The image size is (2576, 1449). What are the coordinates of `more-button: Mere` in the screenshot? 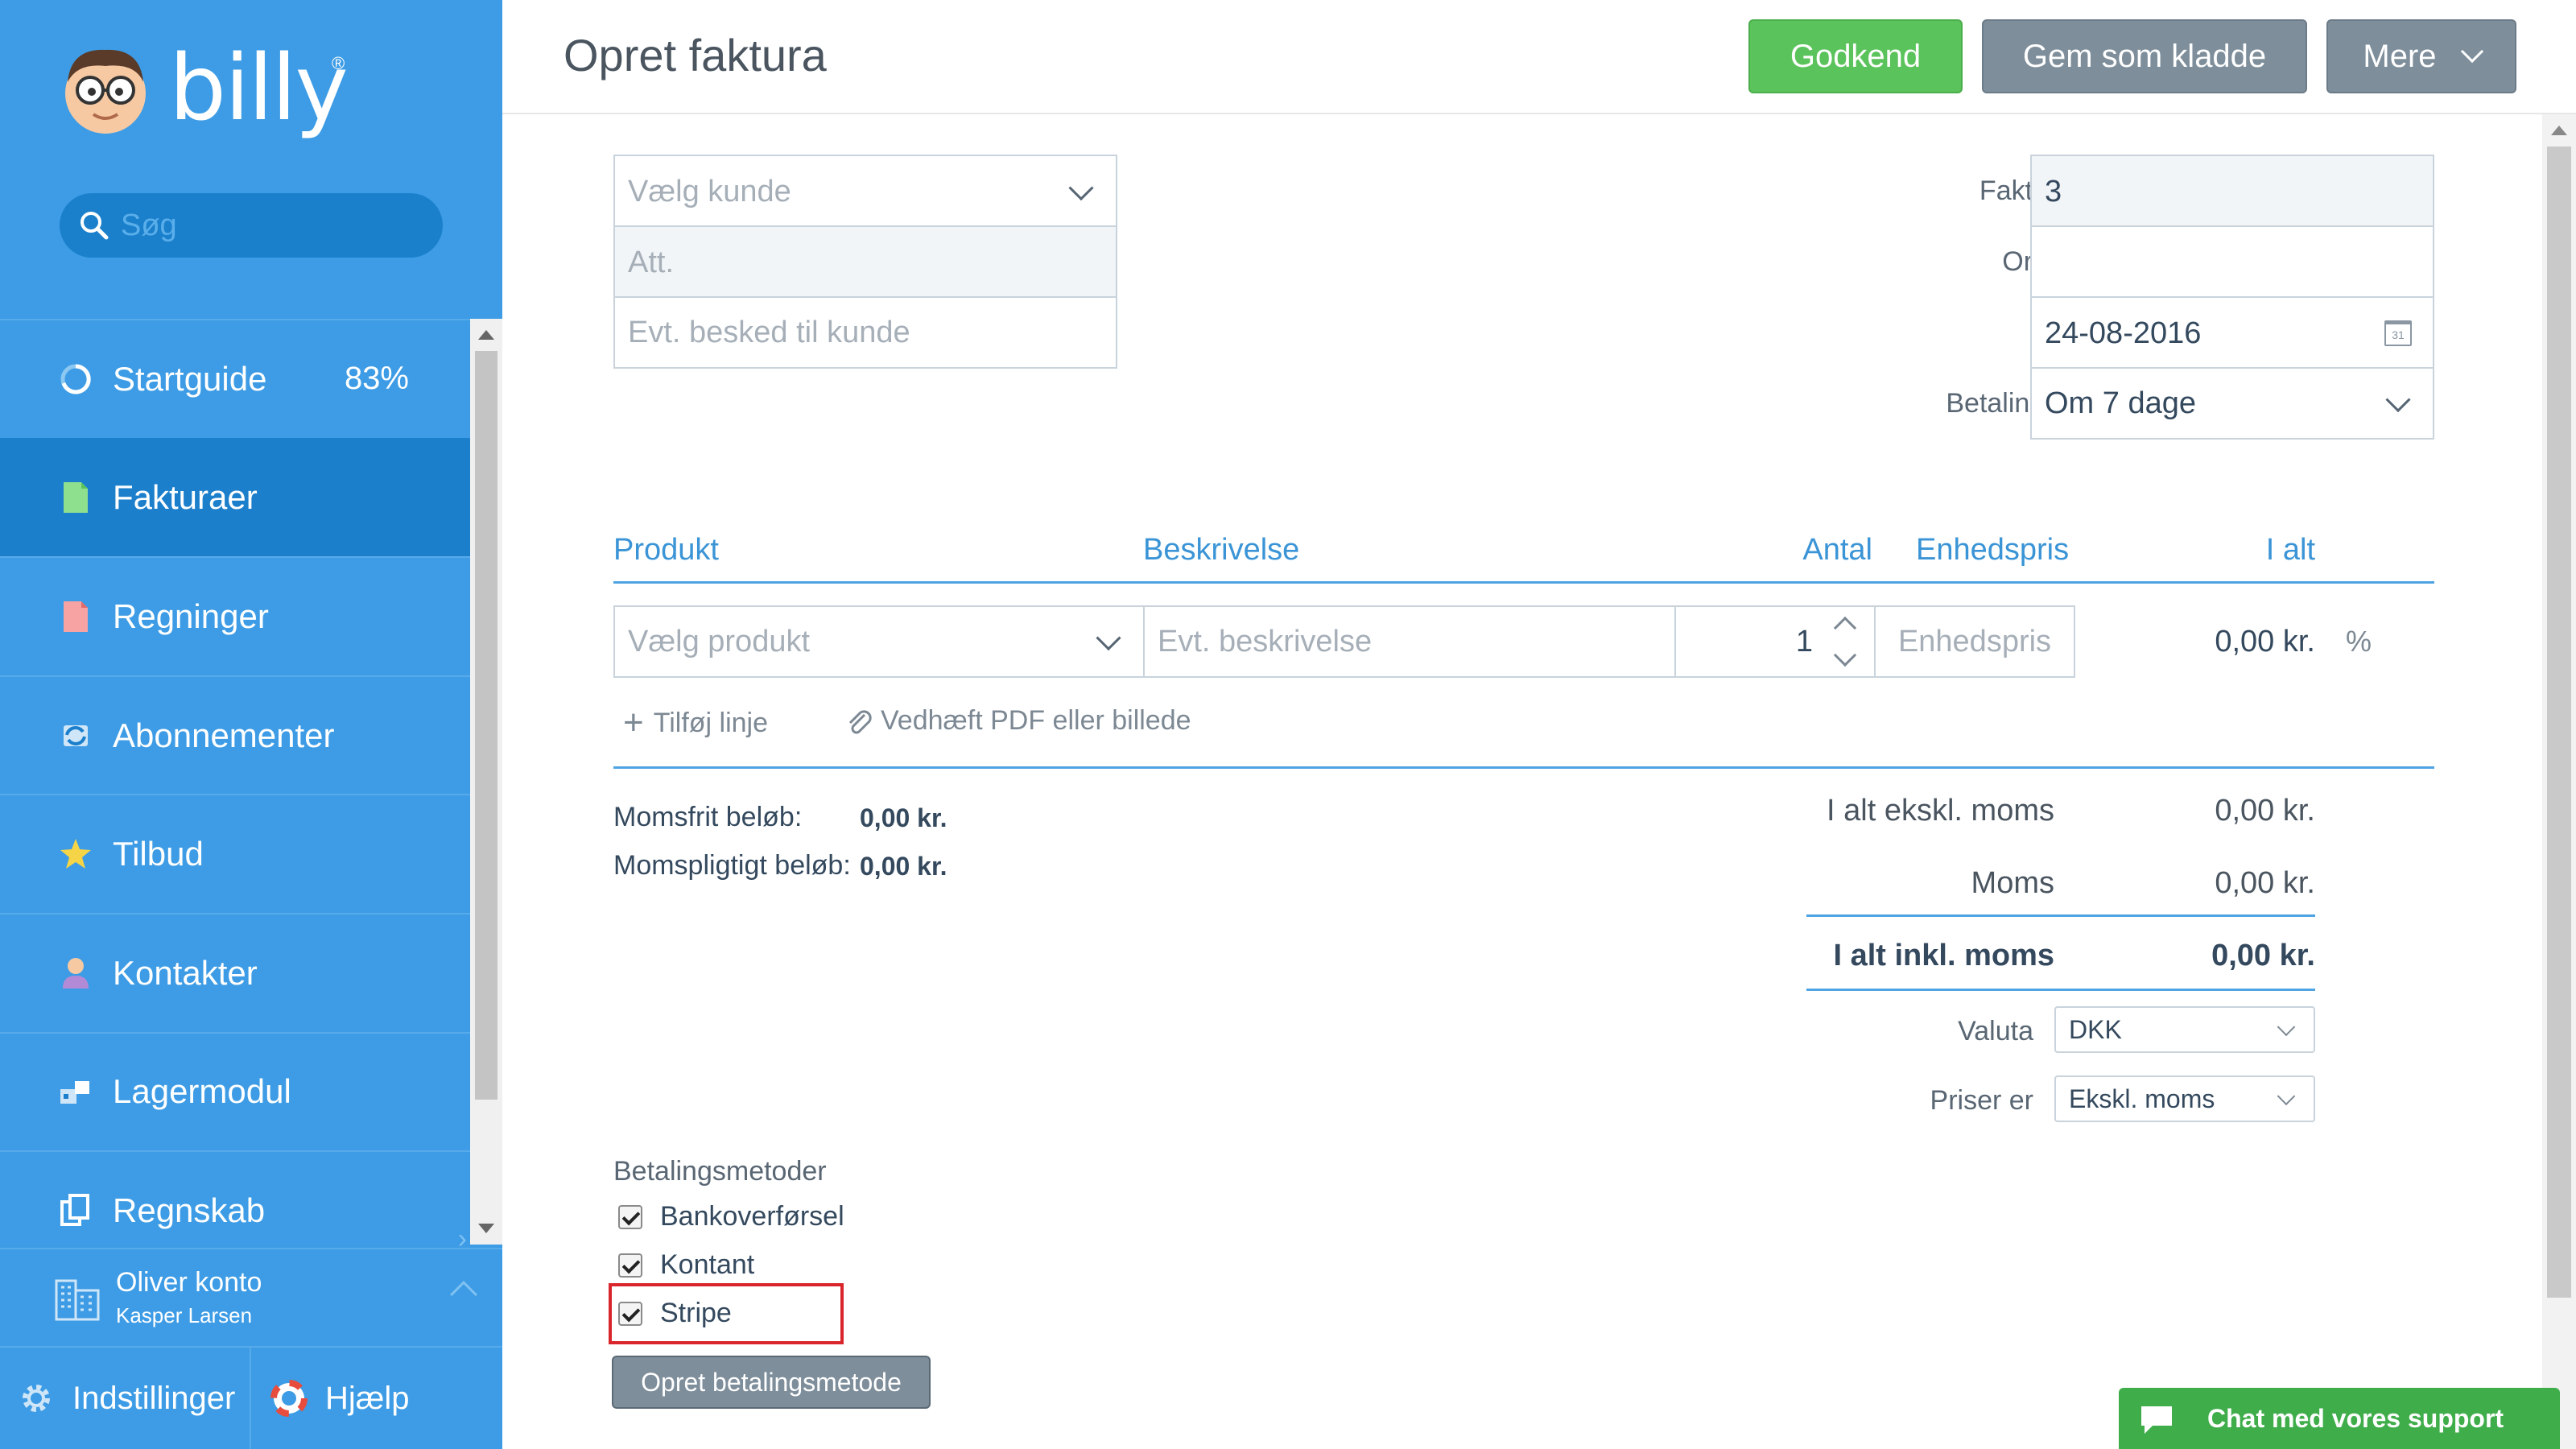 It's located at (2421, 56).